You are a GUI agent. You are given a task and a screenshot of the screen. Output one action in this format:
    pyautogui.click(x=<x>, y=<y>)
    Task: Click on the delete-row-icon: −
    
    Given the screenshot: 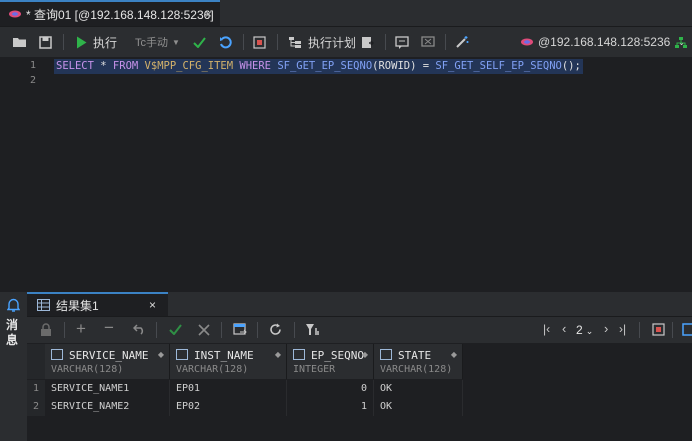 What is the action you would take?
    pyautogui.click(x=109, y=328)
    